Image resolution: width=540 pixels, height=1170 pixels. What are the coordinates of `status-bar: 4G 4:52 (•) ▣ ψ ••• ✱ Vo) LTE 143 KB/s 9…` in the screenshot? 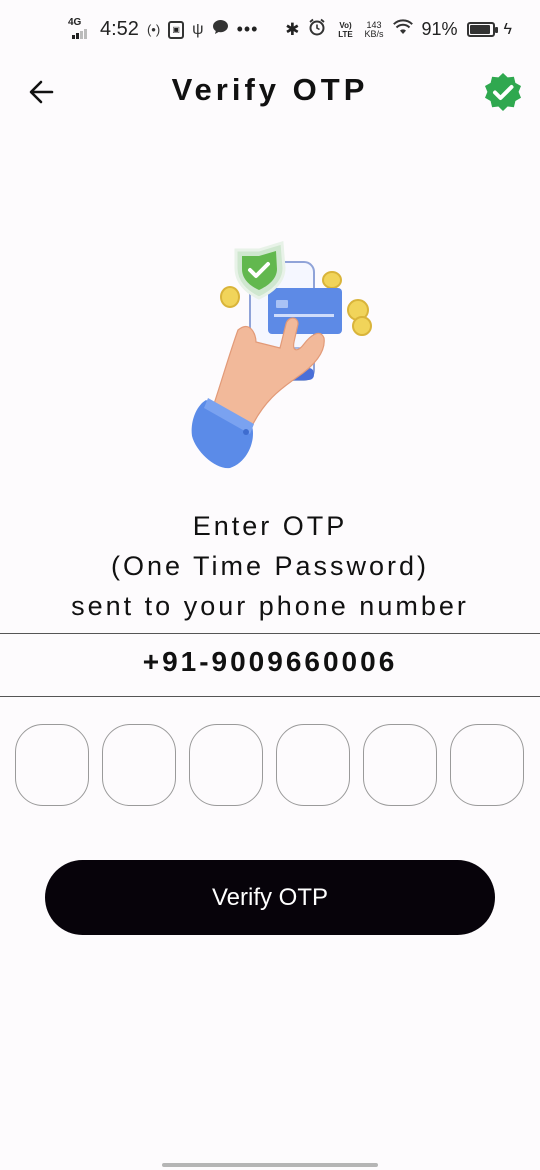 It's located at (270, 30).